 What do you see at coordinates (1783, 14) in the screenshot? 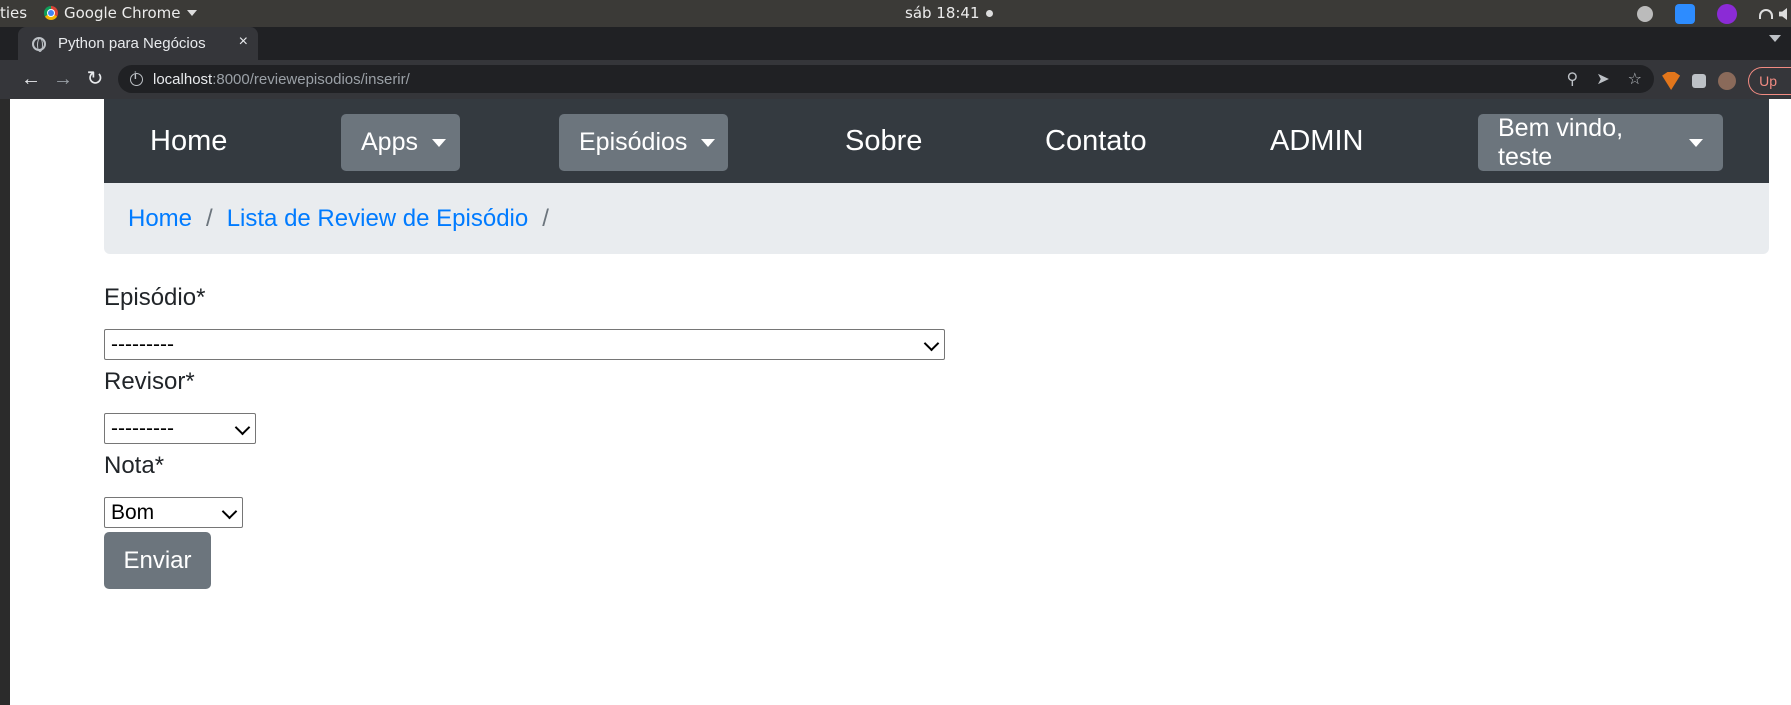
I see `volume-icon` at bounding box center [1783, 14].